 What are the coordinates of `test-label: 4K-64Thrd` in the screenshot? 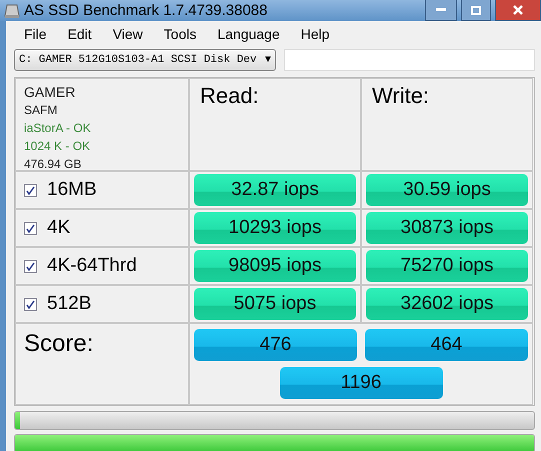 It's located at (92, 266).